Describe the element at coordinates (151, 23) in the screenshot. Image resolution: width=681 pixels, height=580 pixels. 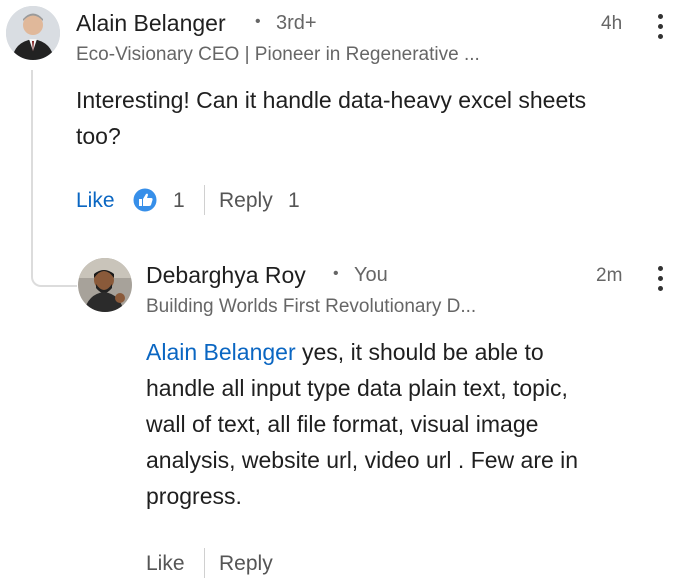
I see `comment-author-name: Alain Belanger` at that location.